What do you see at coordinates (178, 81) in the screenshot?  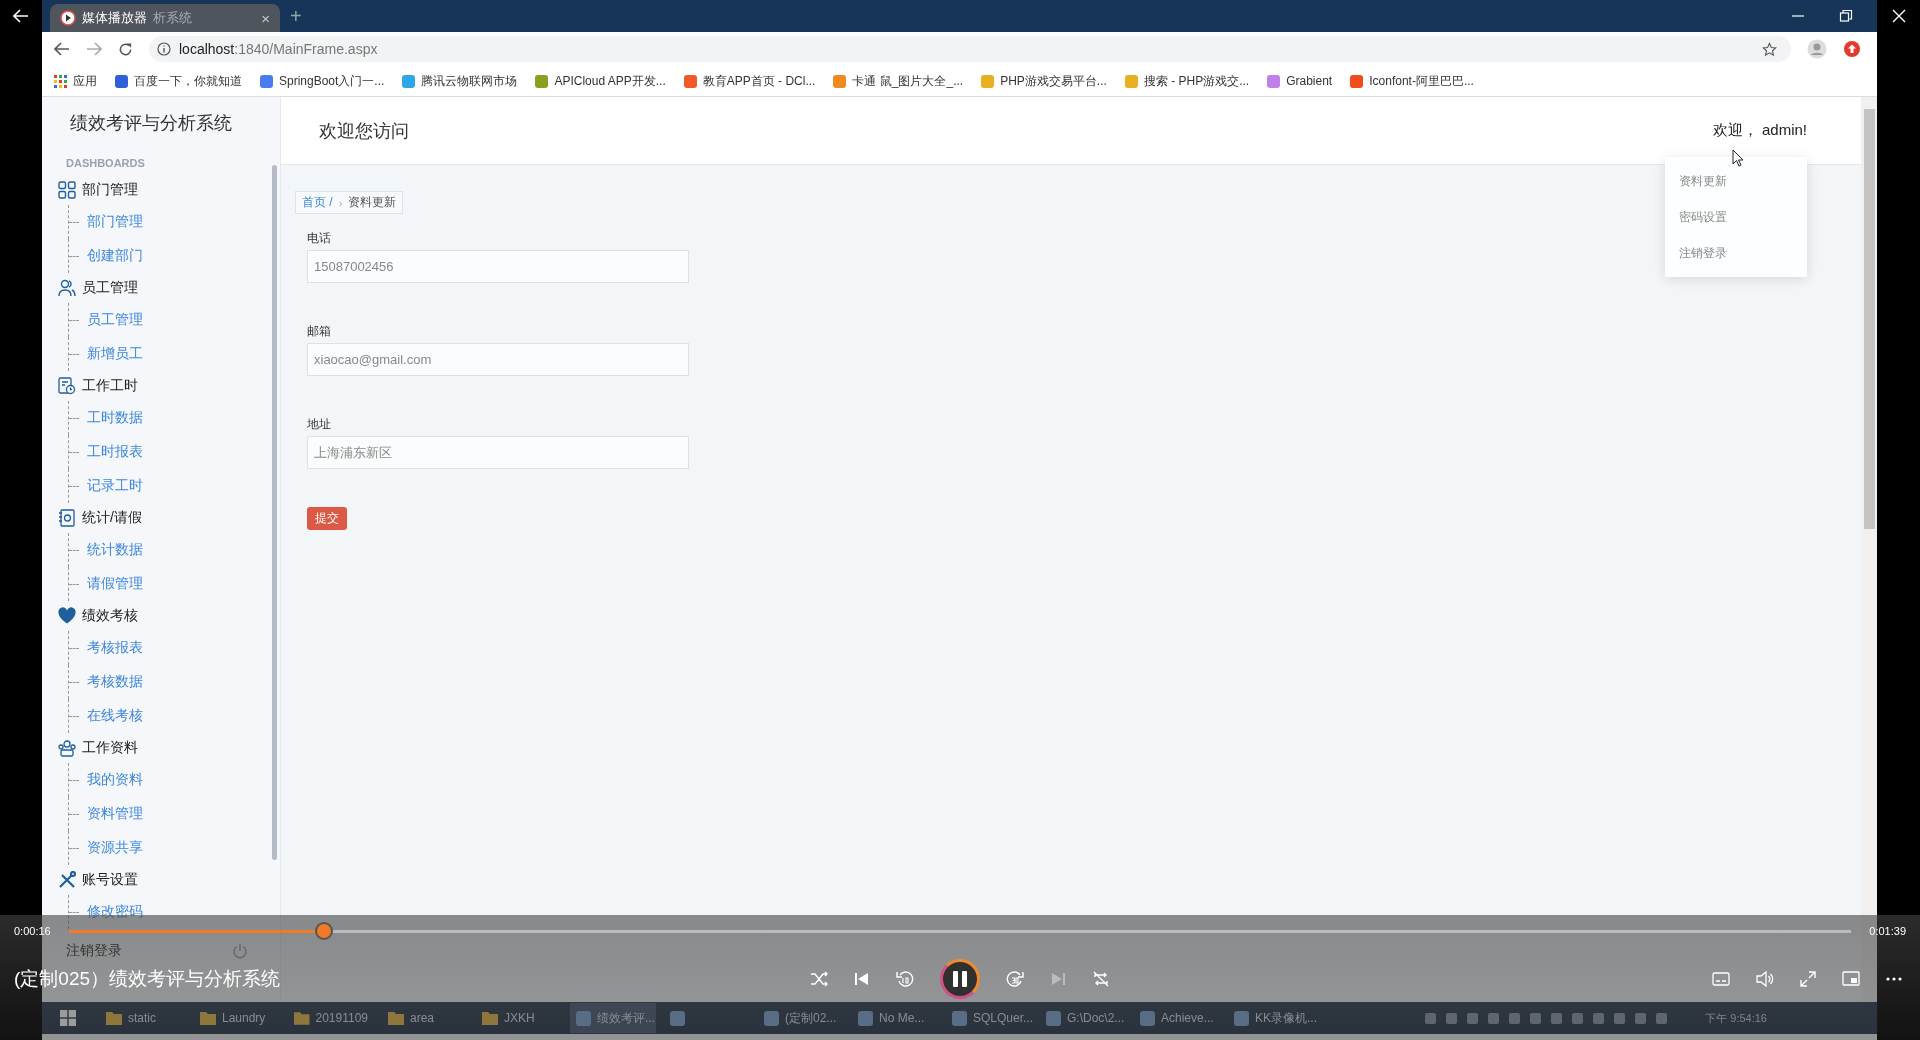 I see `bookmark: 百度一下，你就知道` at bounding box center [178, 81].